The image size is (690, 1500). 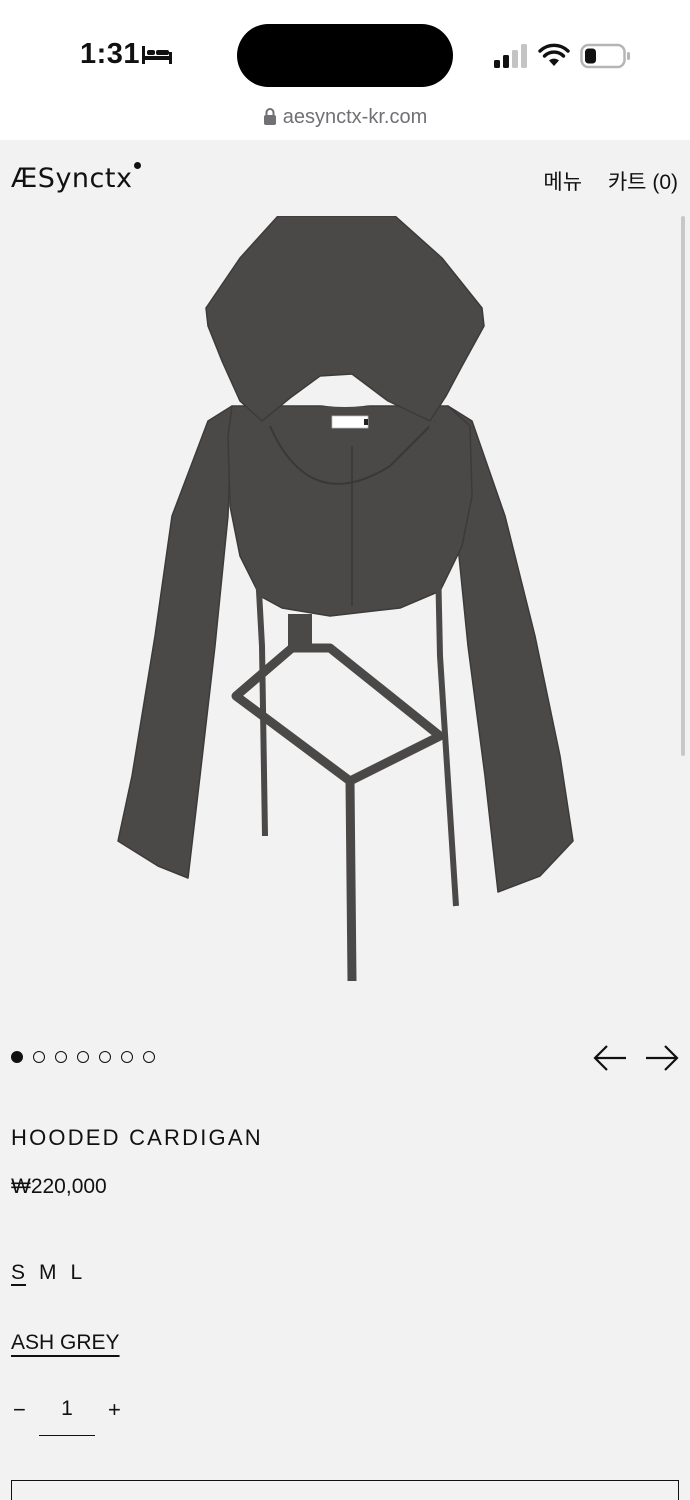 What do you see at coordinates (683, 486) in the screenshot?
I see `page-scrollbar` at bounding box center [683, 486].